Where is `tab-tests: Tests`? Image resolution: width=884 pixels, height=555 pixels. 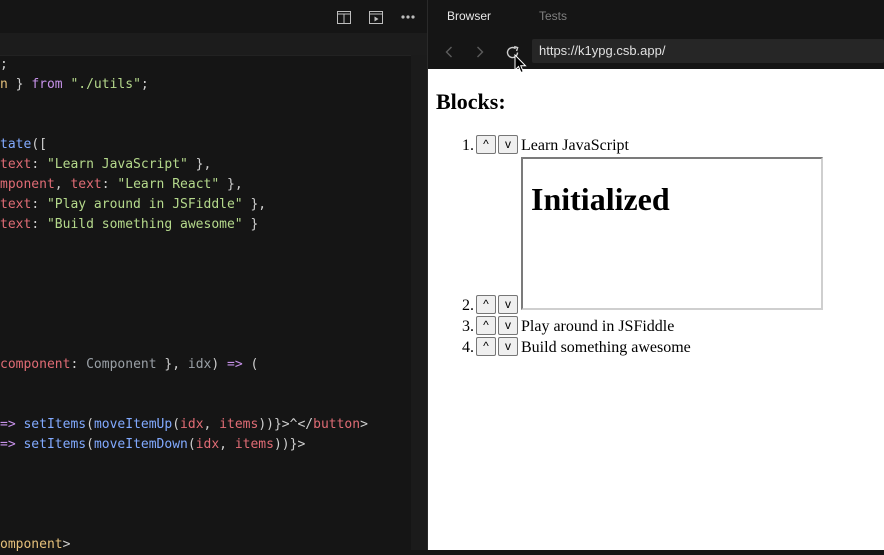 tab-tests: Tests is located at coordinates (553, 16).